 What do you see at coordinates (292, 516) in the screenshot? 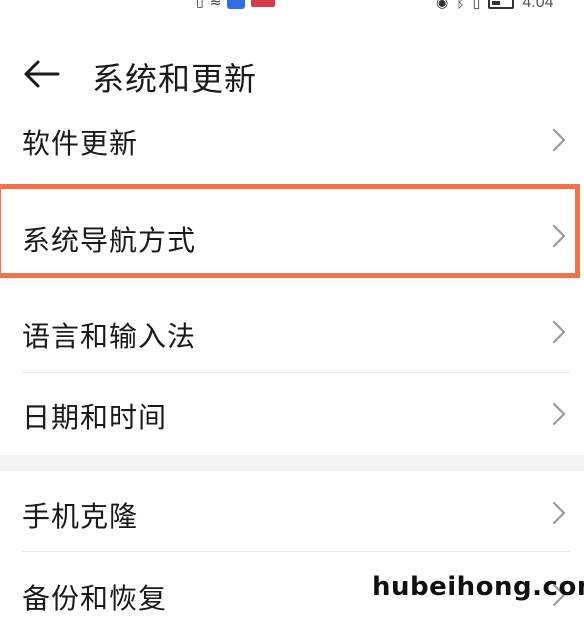
I see `settings-item-phone-clone: 手机克隆` at bounding box center [292, 516].